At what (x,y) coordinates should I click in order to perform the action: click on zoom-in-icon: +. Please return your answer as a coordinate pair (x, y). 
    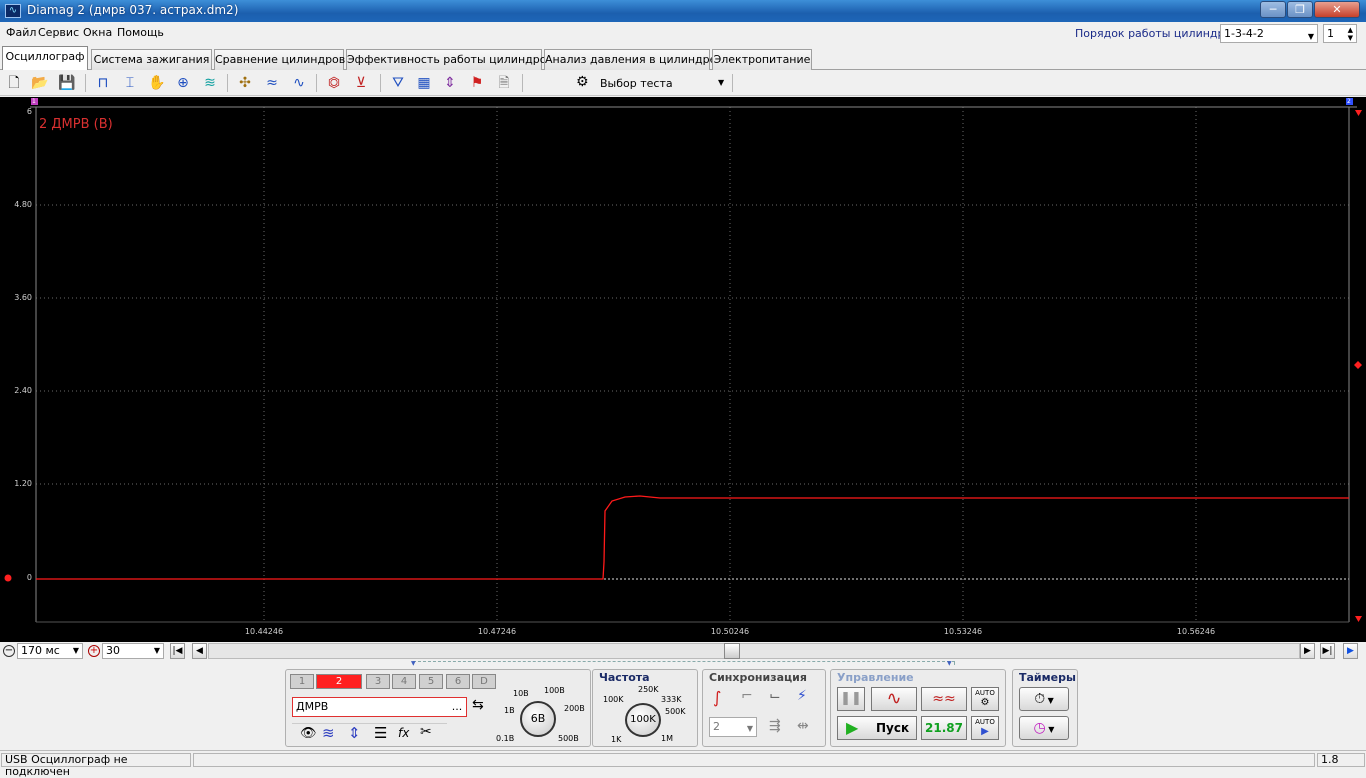
    Looking at the image, I should click on (94, 651).